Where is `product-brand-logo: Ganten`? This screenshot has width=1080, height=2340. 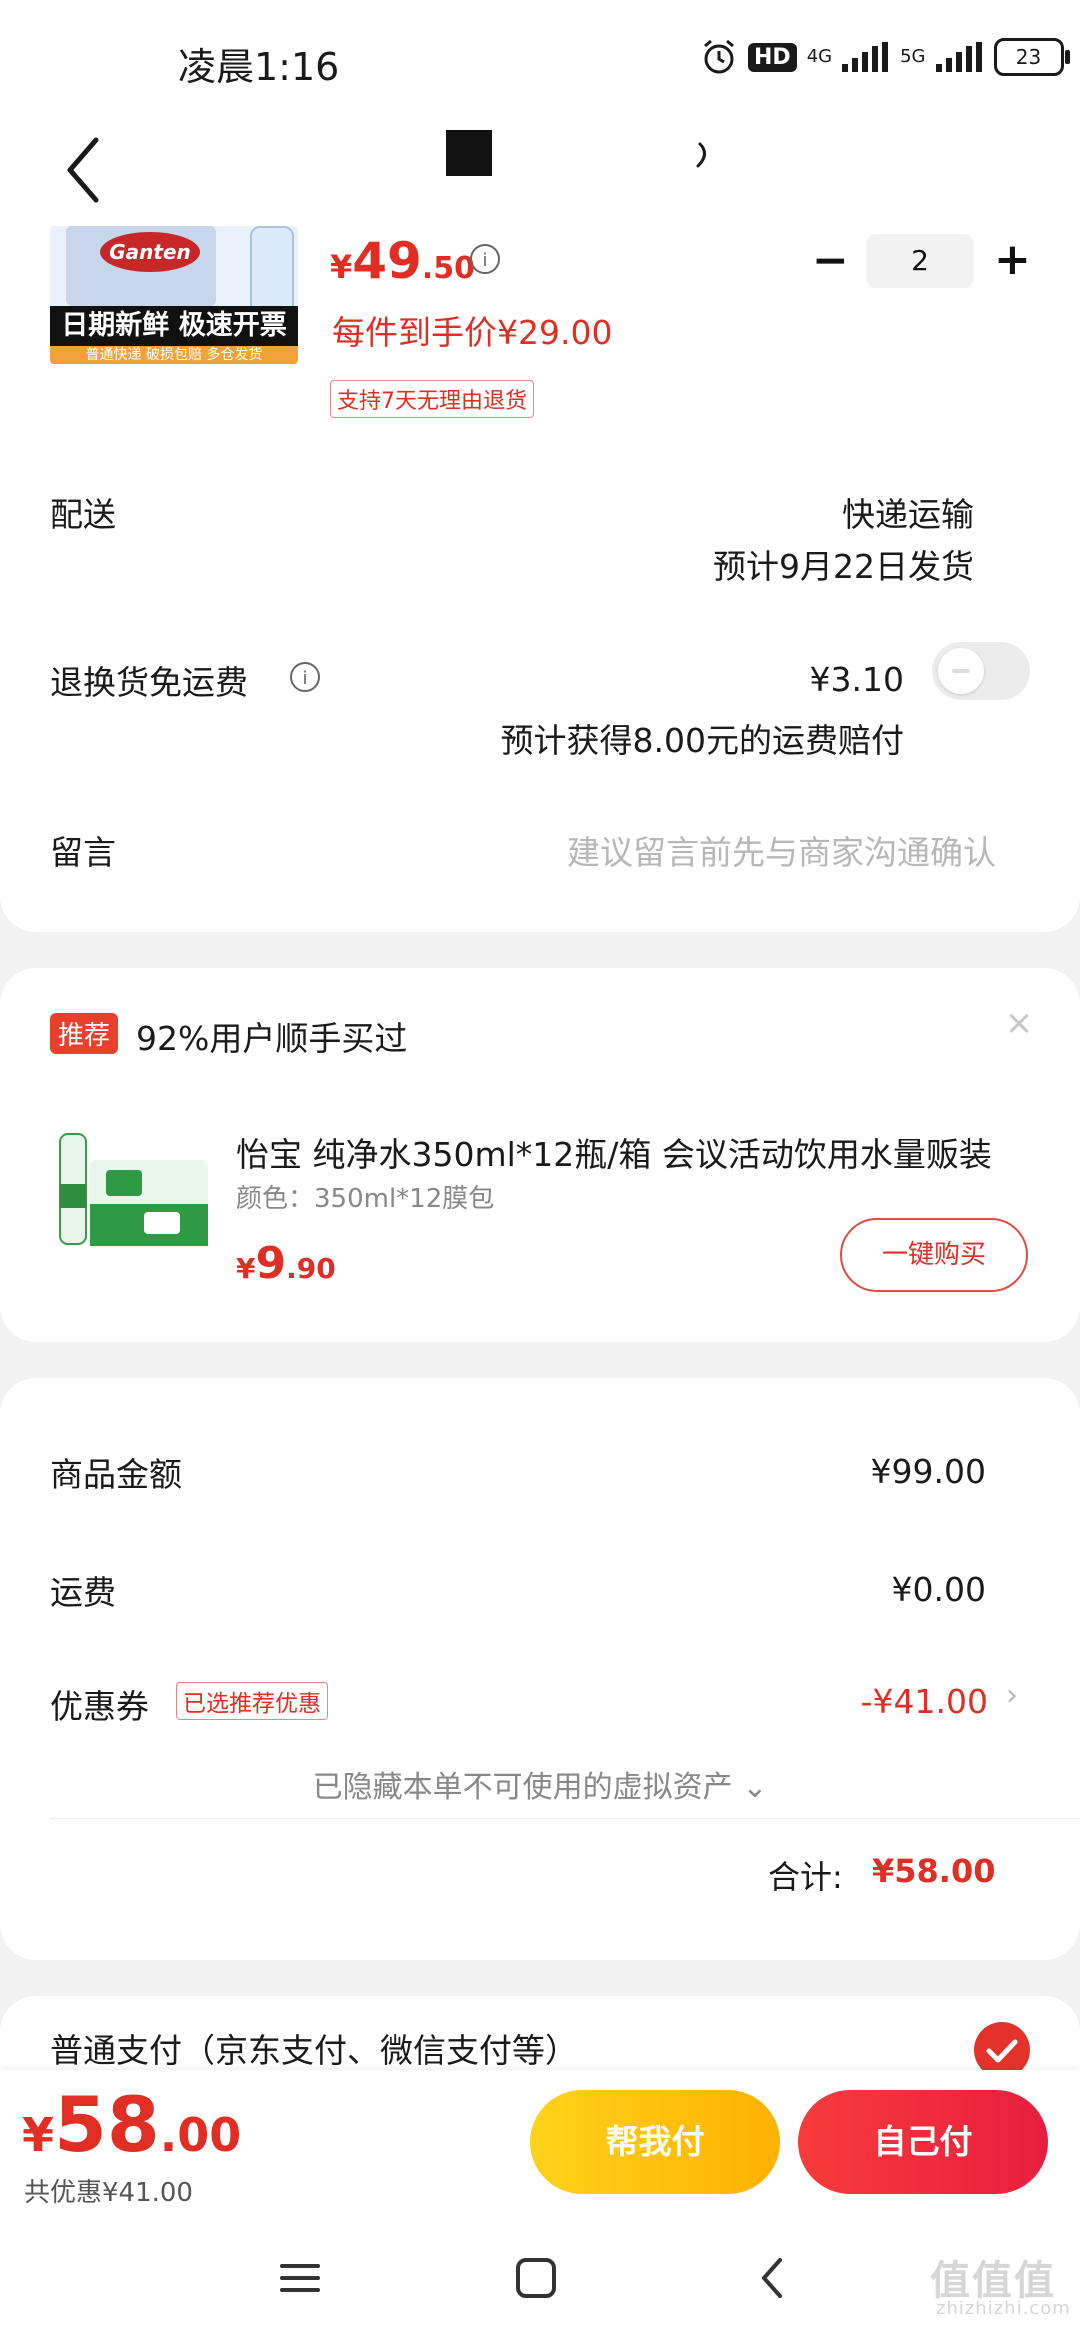
product-brand-logo: Ganten is located at coordinates (150, 252).